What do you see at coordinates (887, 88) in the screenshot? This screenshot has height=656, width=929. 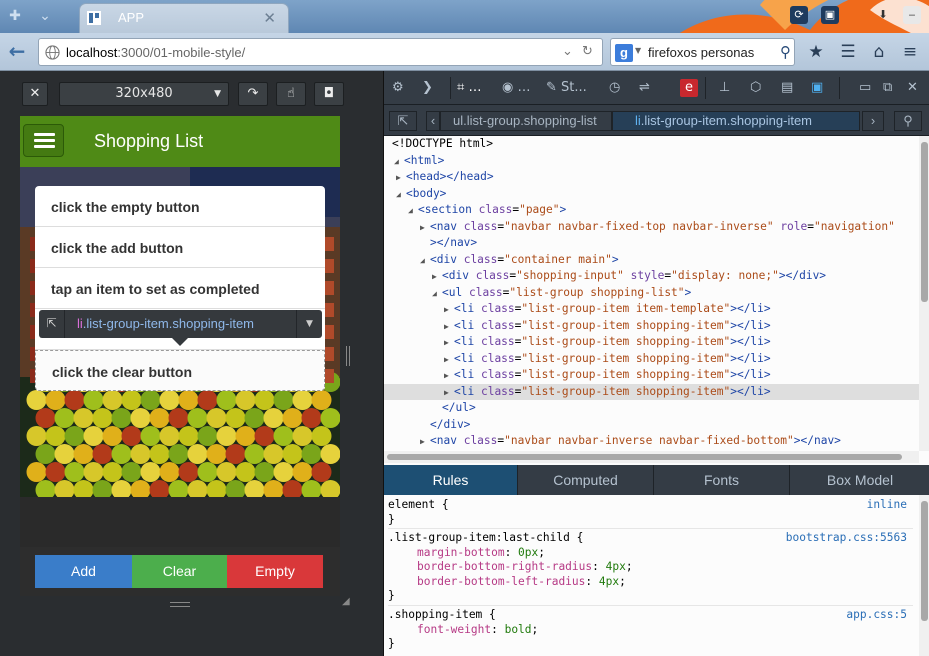 I see `separate-window-icon: ⧉` at bounding box center [887, 88].